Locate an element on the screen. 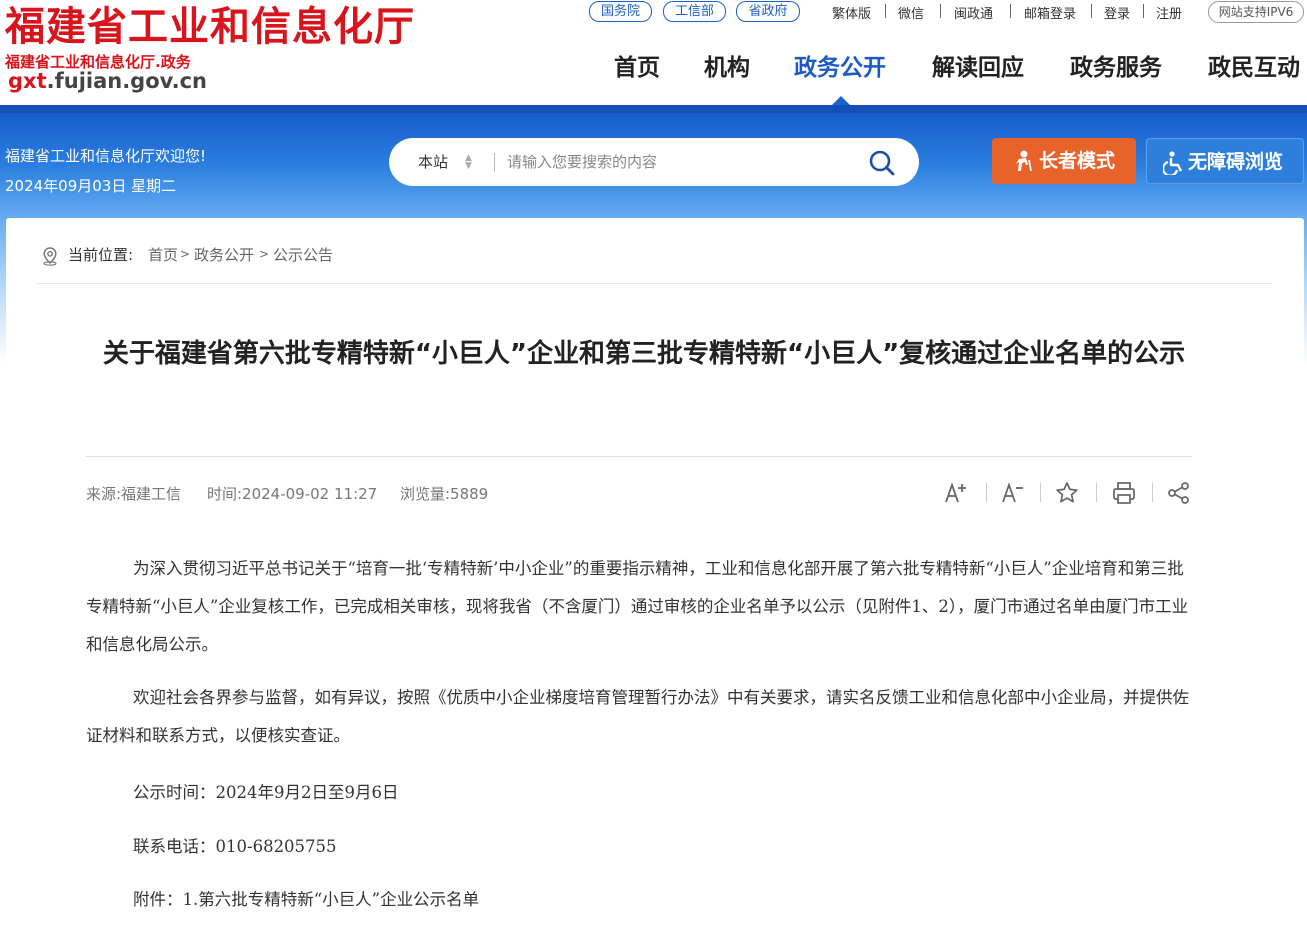 The image size is (1307, 933). attachment-link: 附件：1.第六批专精特新“小巨人”企业公示名单 is located at coordinates (306, 898).